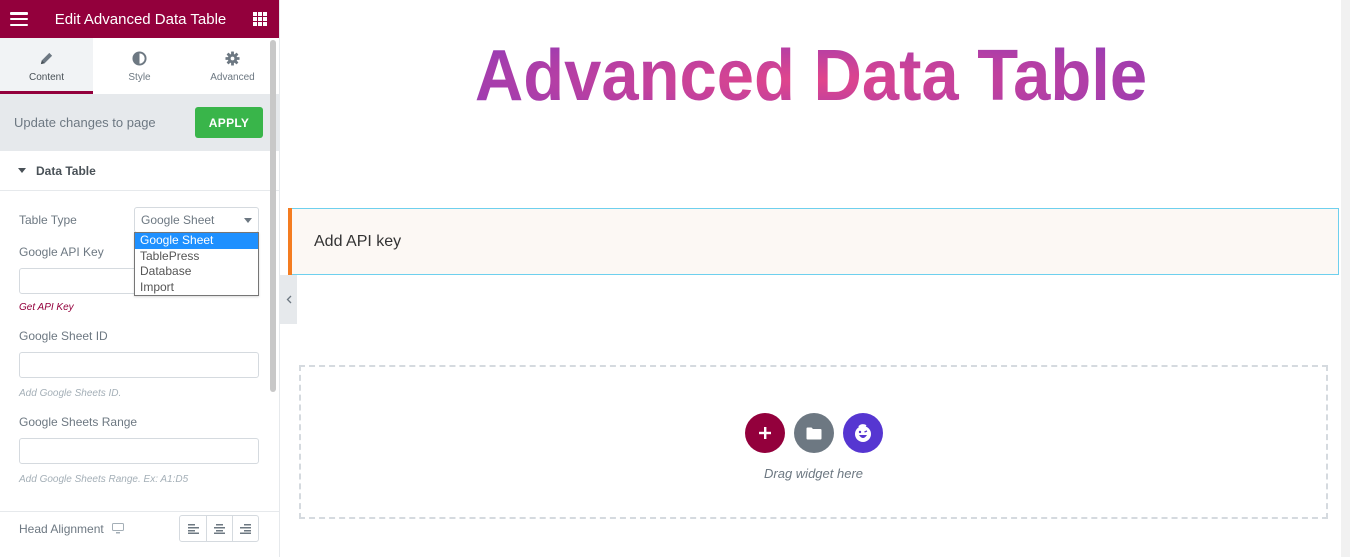 This screenshot has width=1350, height=557. I want to click on tab-label: Advanced, so click(232, 77).